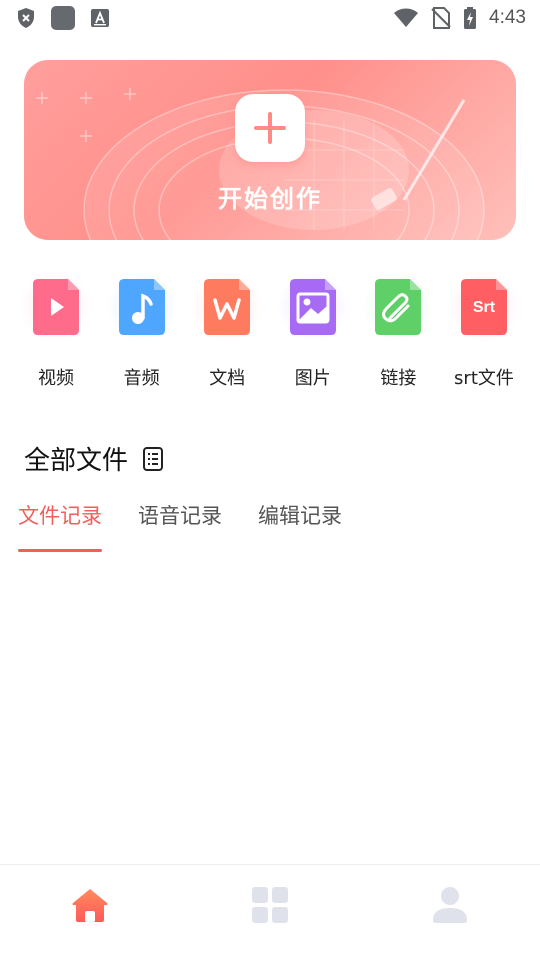 This screenshot has width=540, height=960. I want to click on category-label: 链接, so click(398, 378).